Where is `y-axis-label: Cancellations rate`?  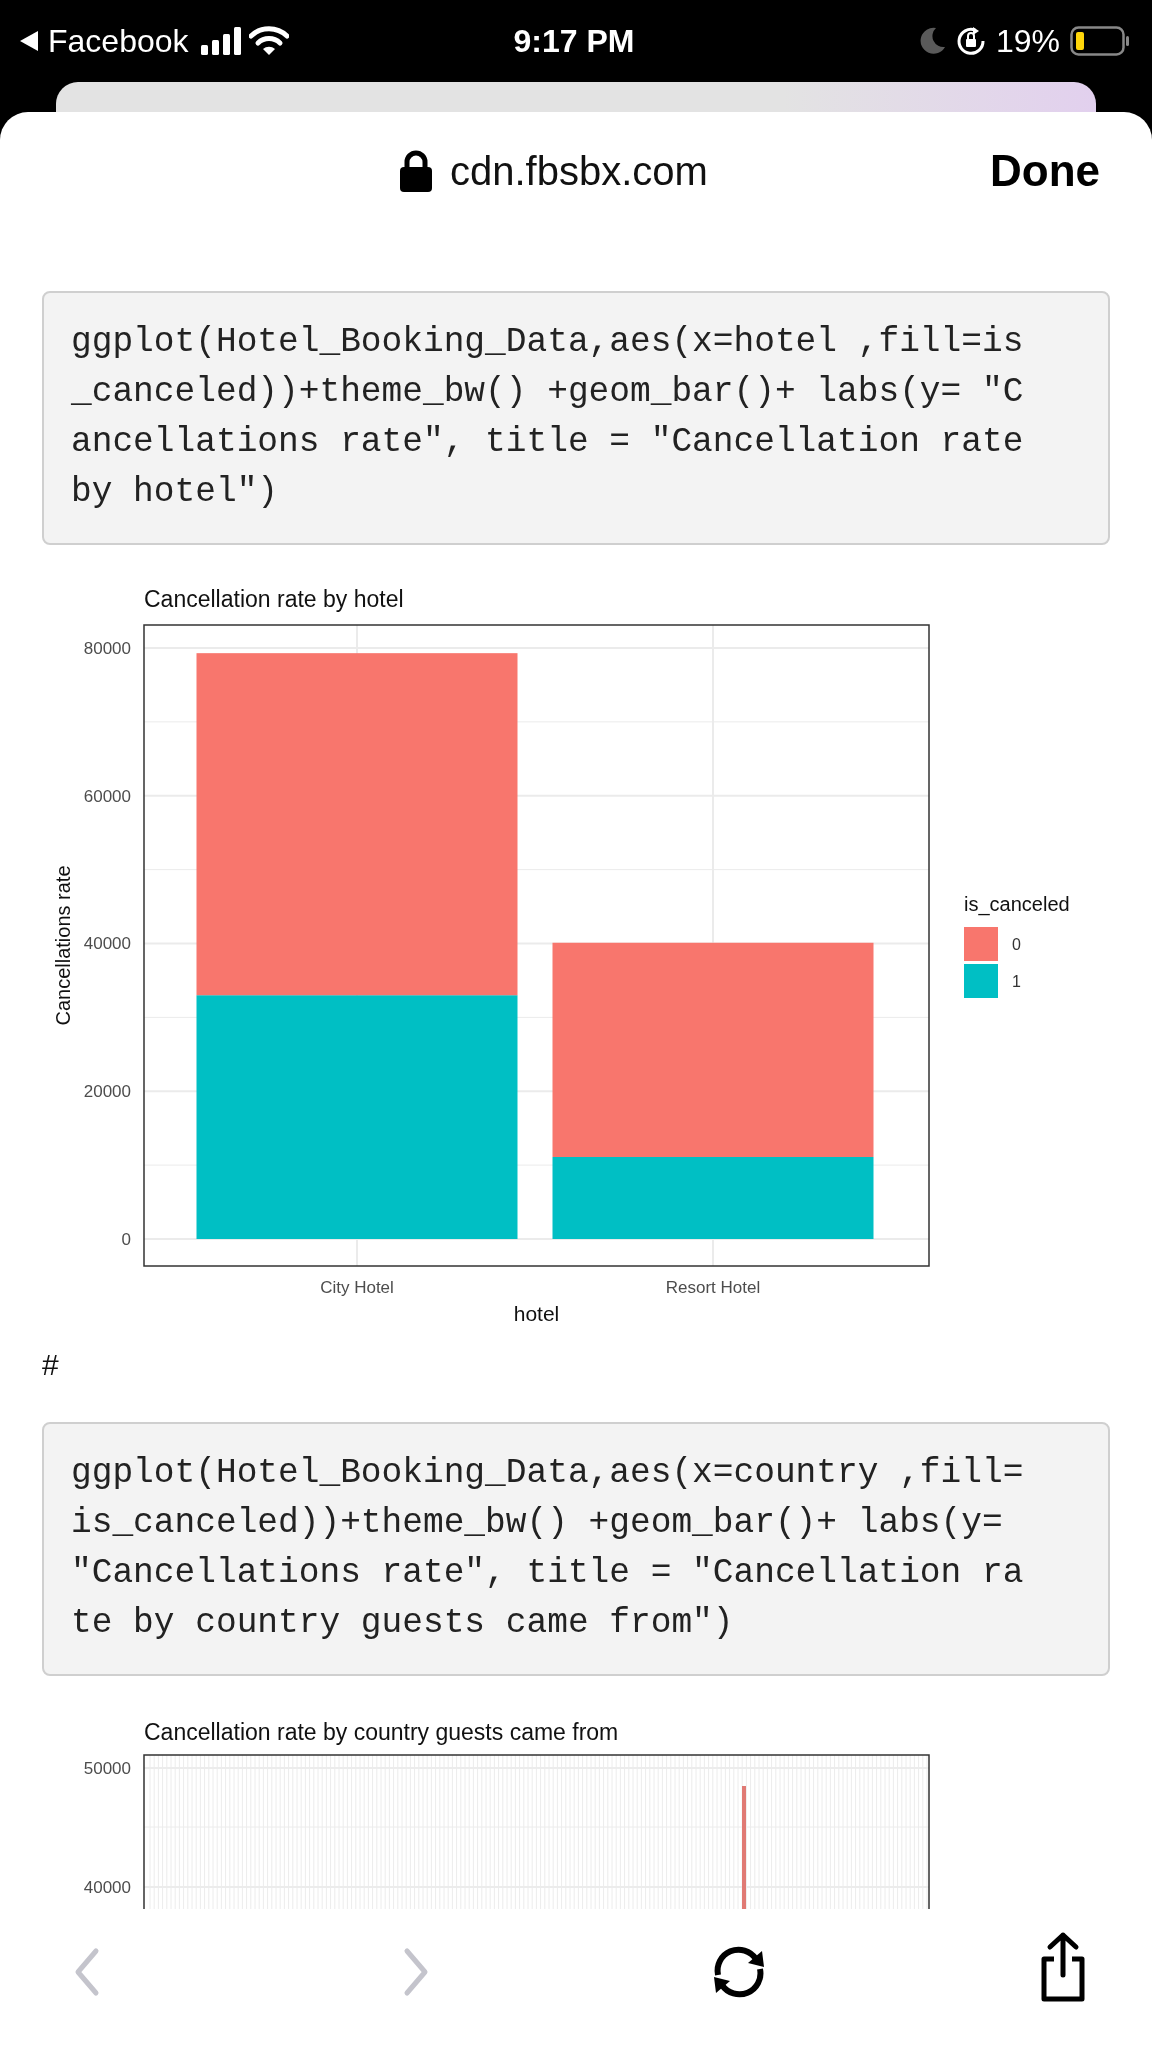 y-axis-label: Cancellations rate is located at coordinates (63, 945).